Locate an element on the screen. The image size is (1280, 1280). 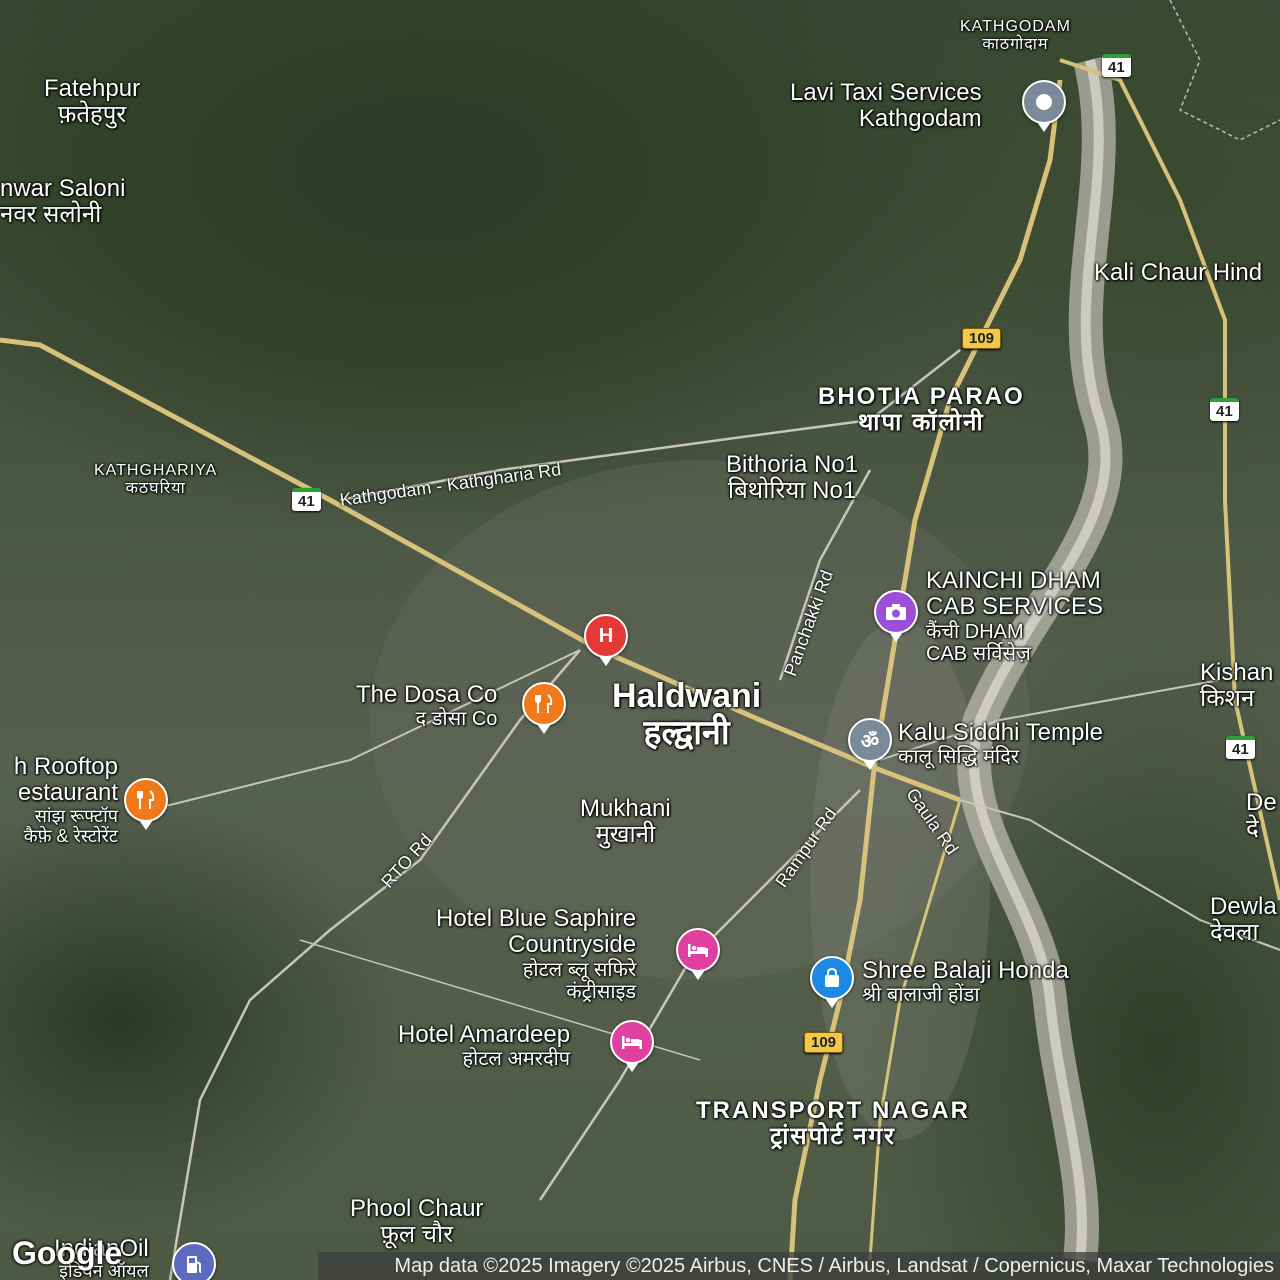
place-label-bithoria: Bithoria No1 बिथोरिया No1 is located at coordinates (792, 478).